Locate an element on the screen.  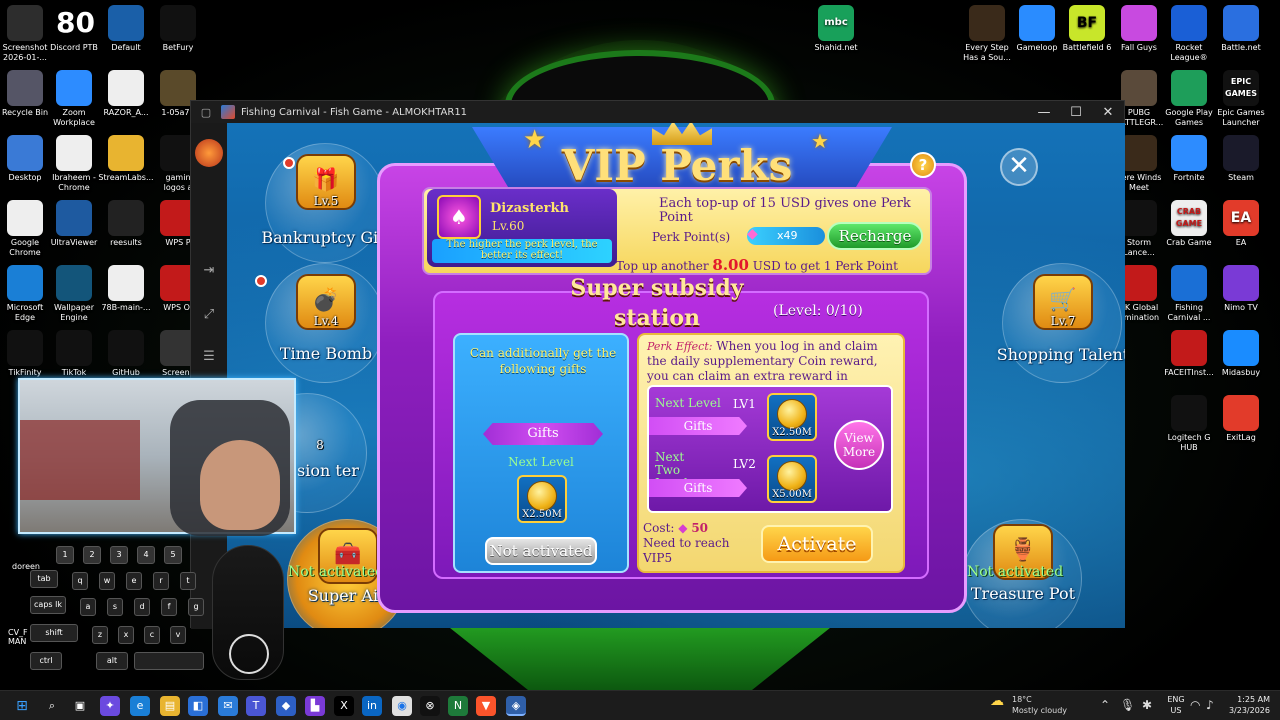
desktop-icon-shahid: mbc Shahid.net is located at coordinates (836, 29).